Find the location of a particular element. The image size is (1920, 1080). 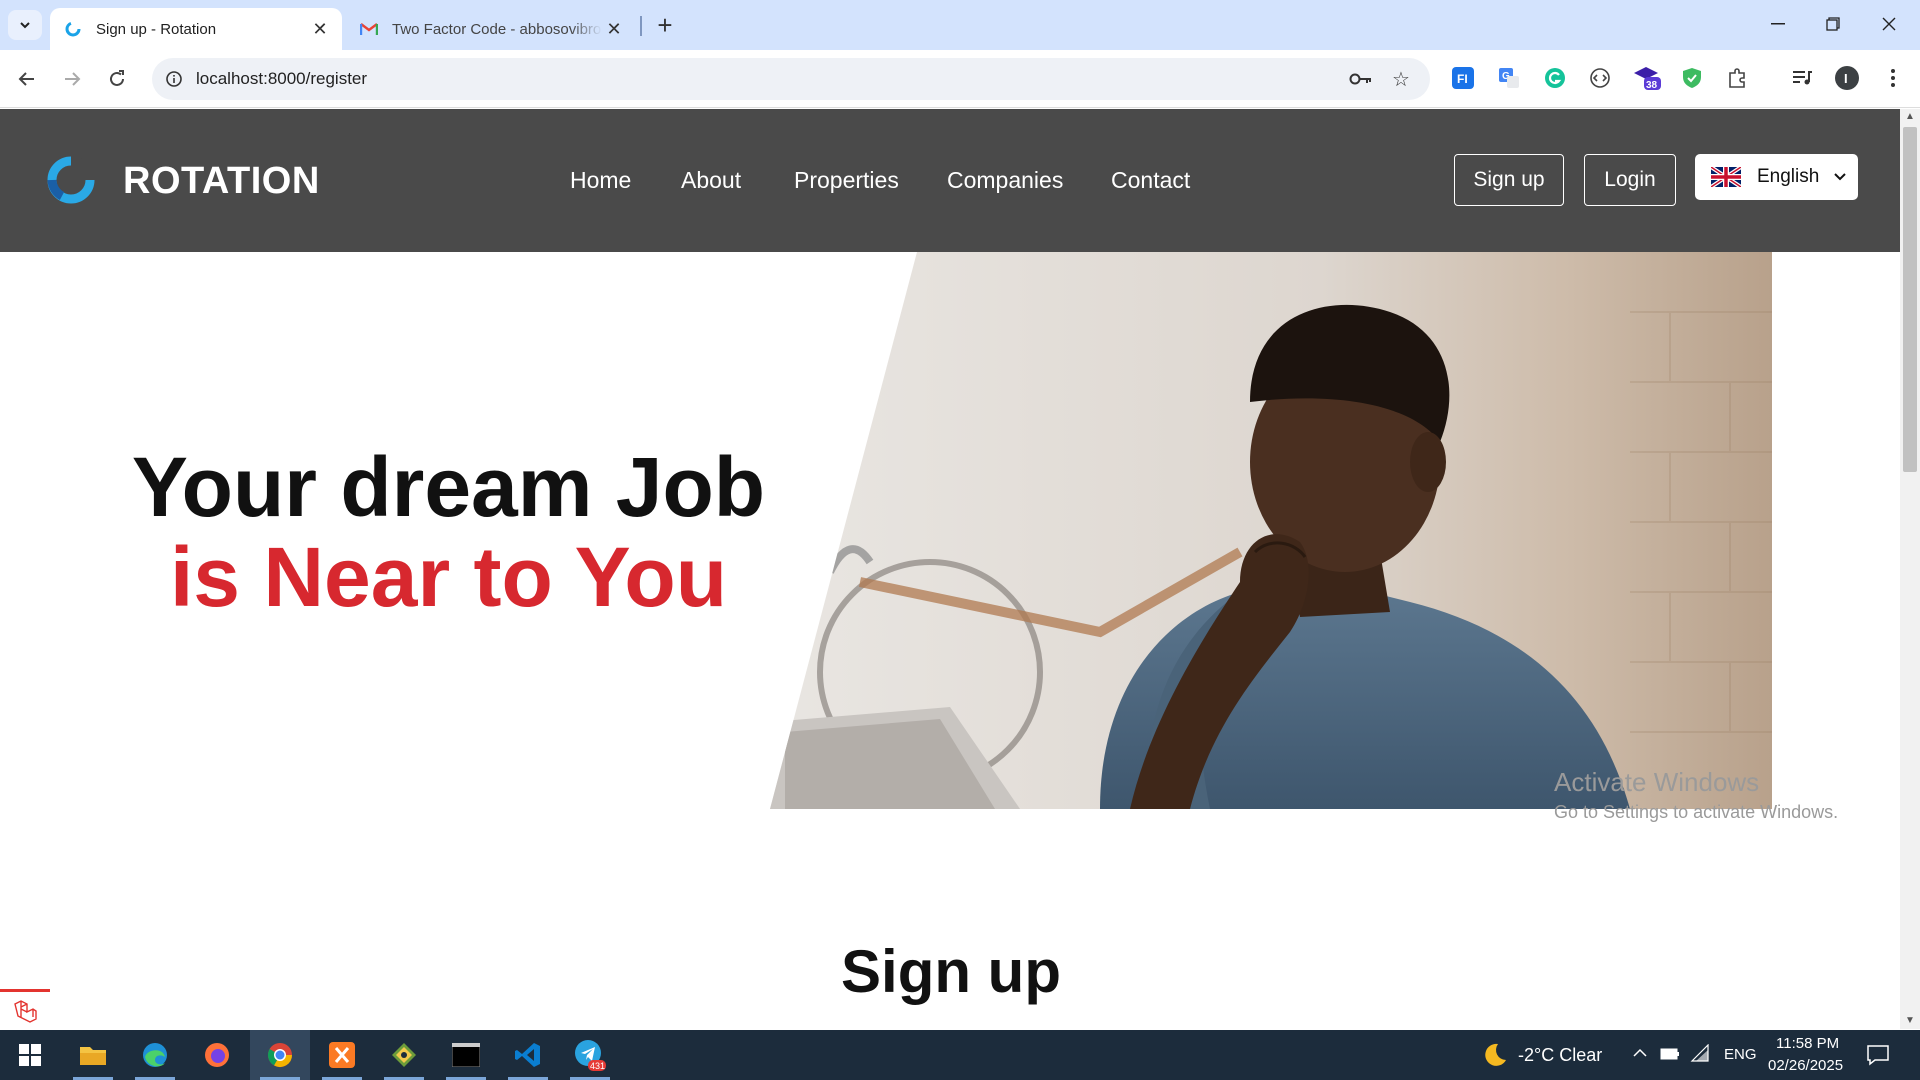

nav-contact: Contact is located at coordinates (1150, 180).